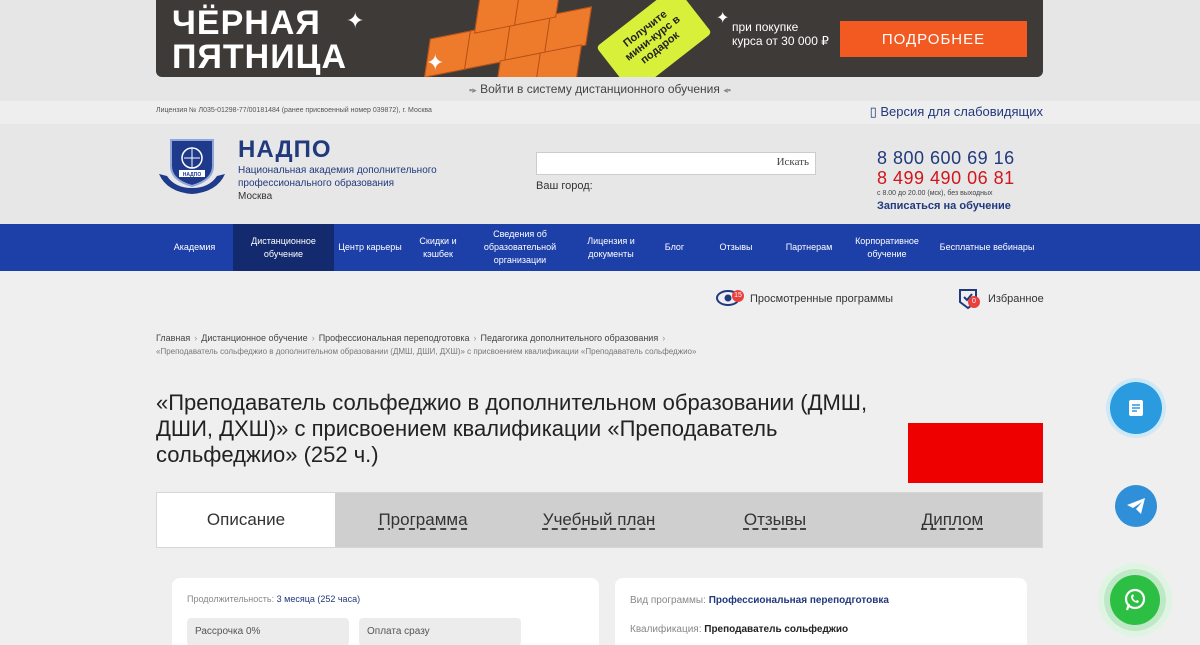 The height and width of the screenshot is (645, 1200). Describe the element at coordinates (173, 338) in the screenshot. I see `breadcrumb-item: Главная` at that location.